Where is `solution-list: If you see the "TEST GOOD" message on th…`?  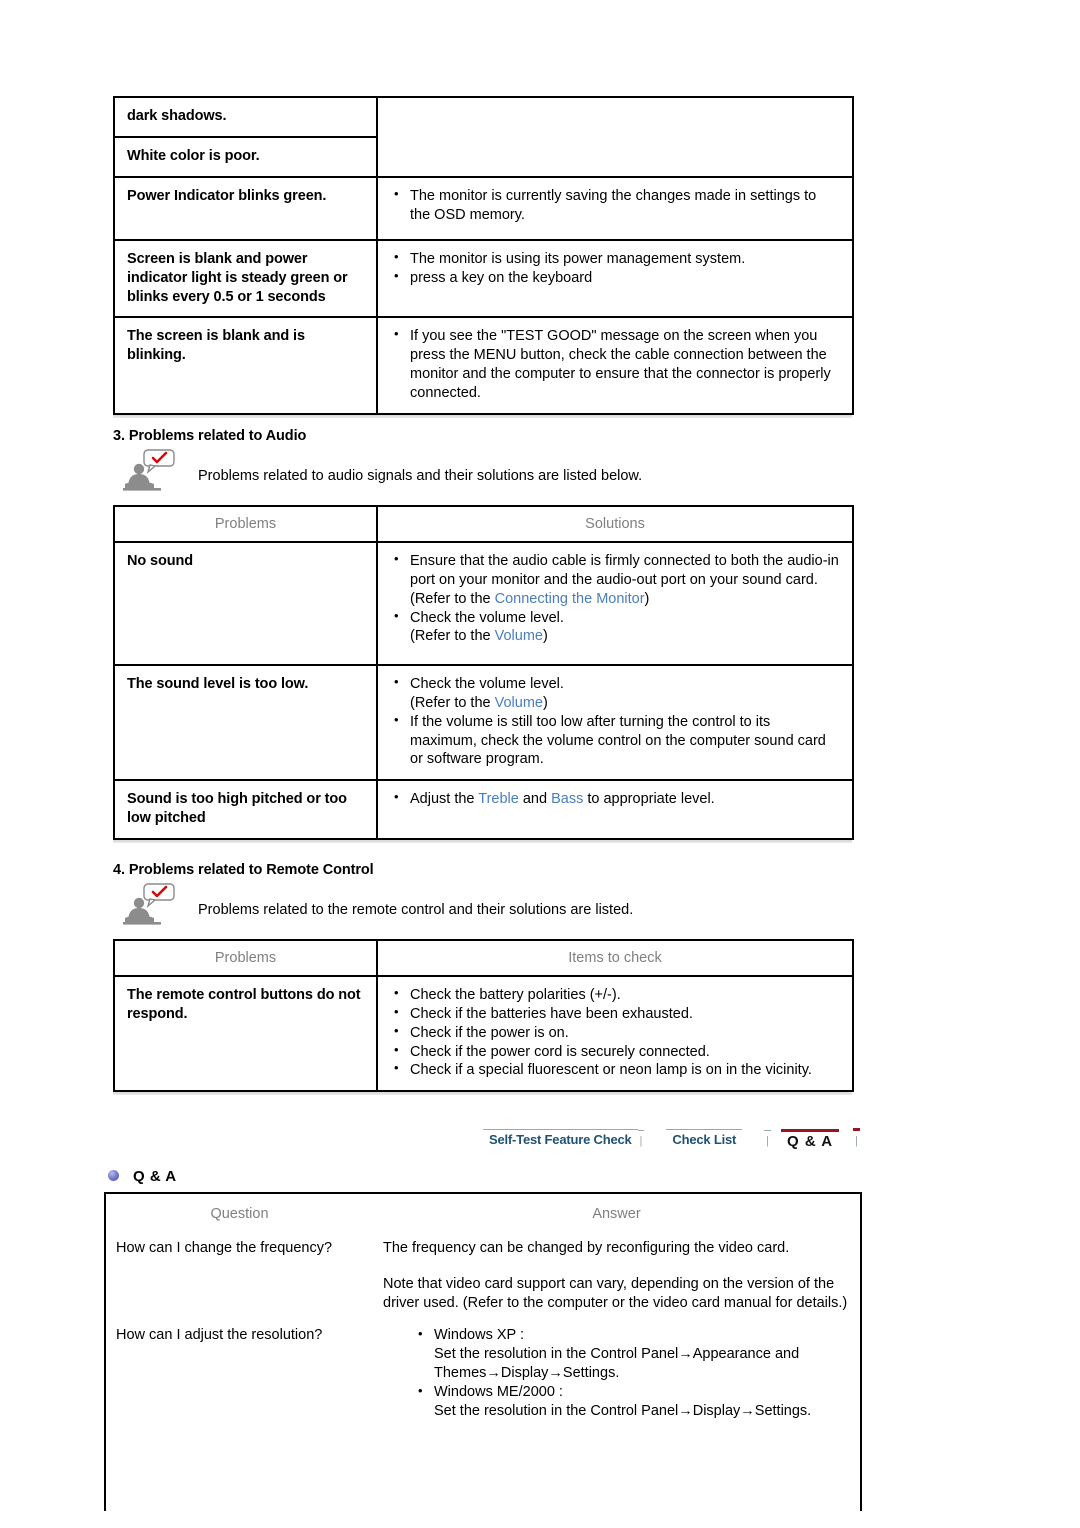 solution-list: If you see the "TEST GOOD" message on th… is located at coordinates (615, 364).